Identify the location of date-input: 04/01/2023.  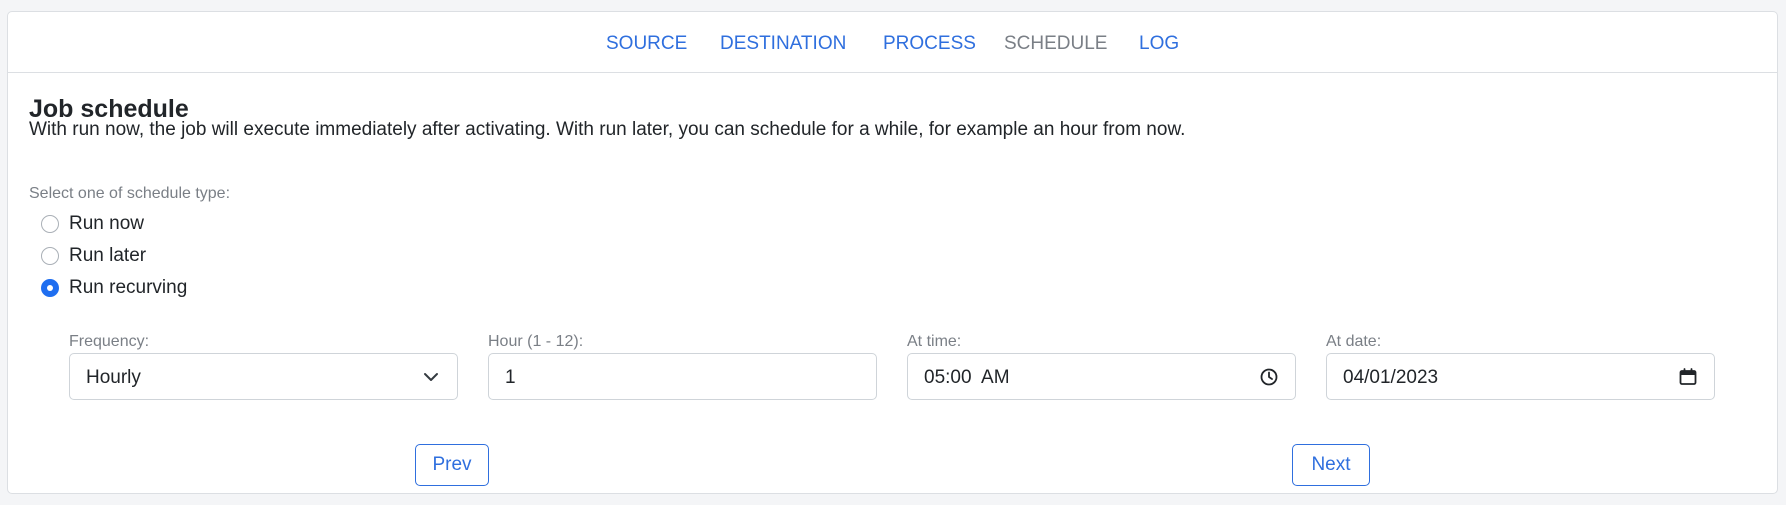
(1520, 376).